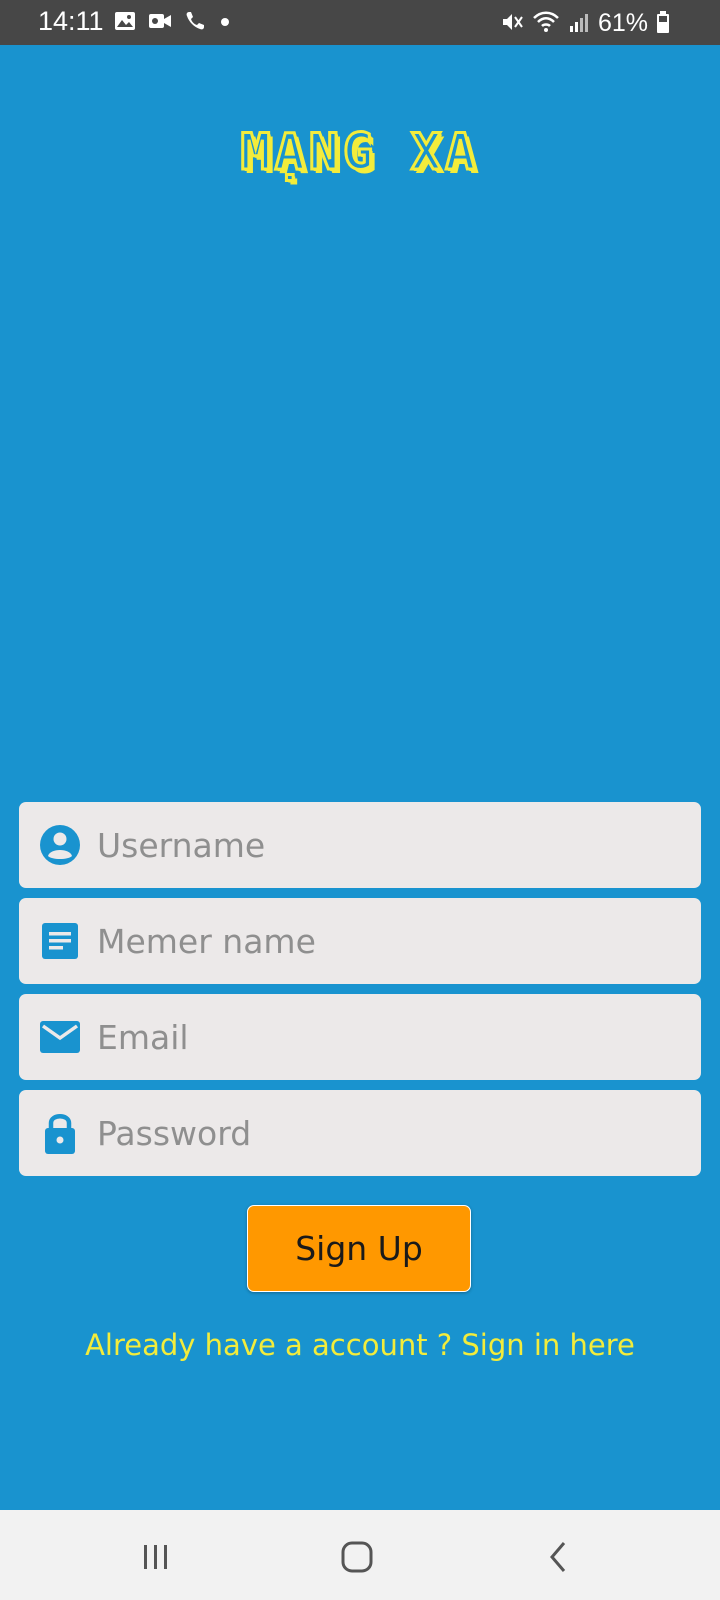  Describe the element at coordinates (360, 1345) in the screenshot. I see `sign-in-link: Already have a account ? Sign in here` at that location.